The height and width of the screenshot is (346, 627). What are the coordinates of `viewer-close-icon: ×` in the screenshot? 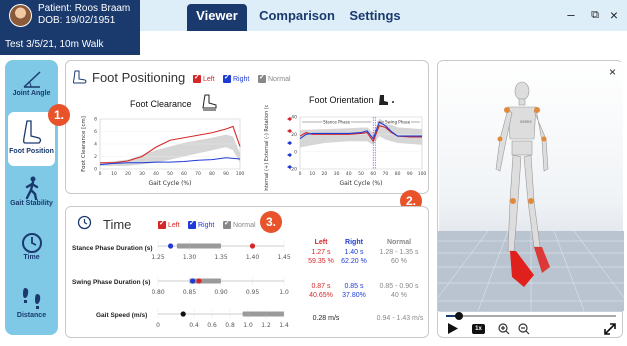 It's located at (612, 72).